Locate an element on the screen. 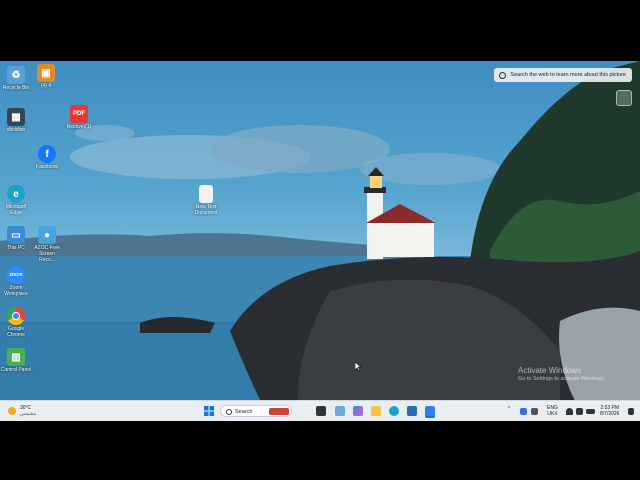  zoom-shortcut: zoom Zoom Workplace is located at coordinates (16, 281).